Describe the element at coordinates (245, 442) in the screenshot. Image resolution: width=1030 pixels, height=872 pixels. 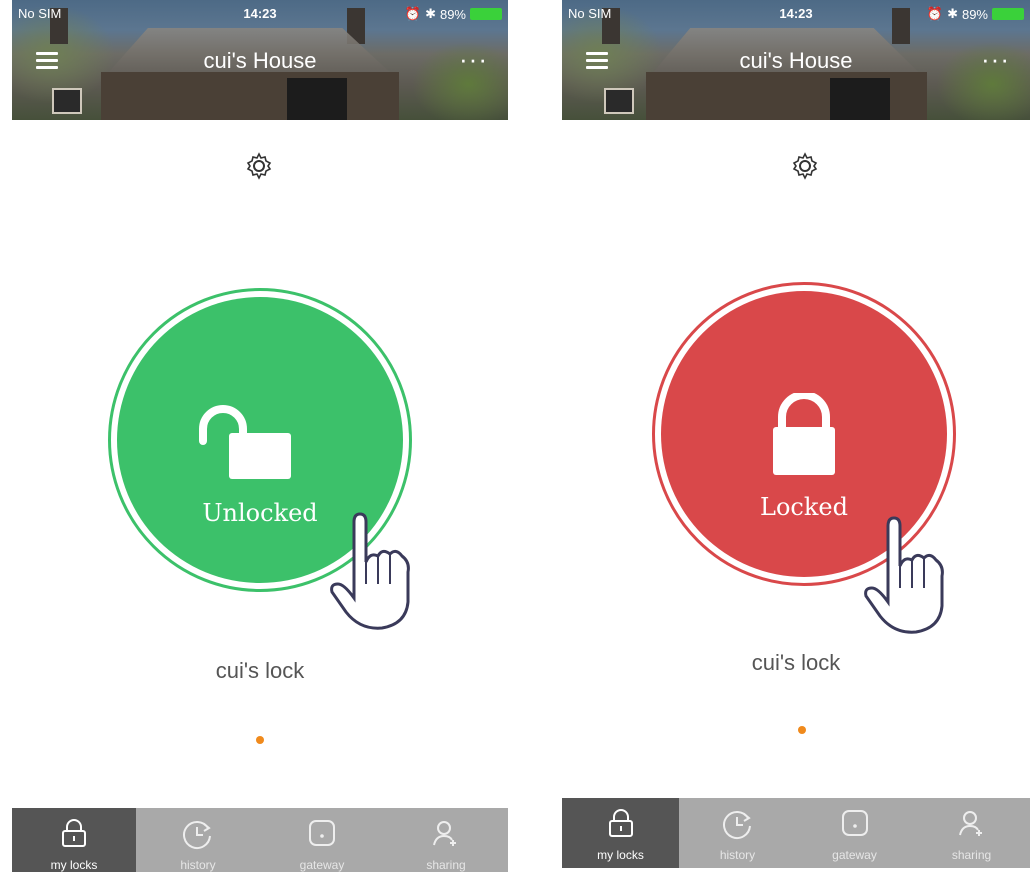
I see `open-padlock-icon` at that location.